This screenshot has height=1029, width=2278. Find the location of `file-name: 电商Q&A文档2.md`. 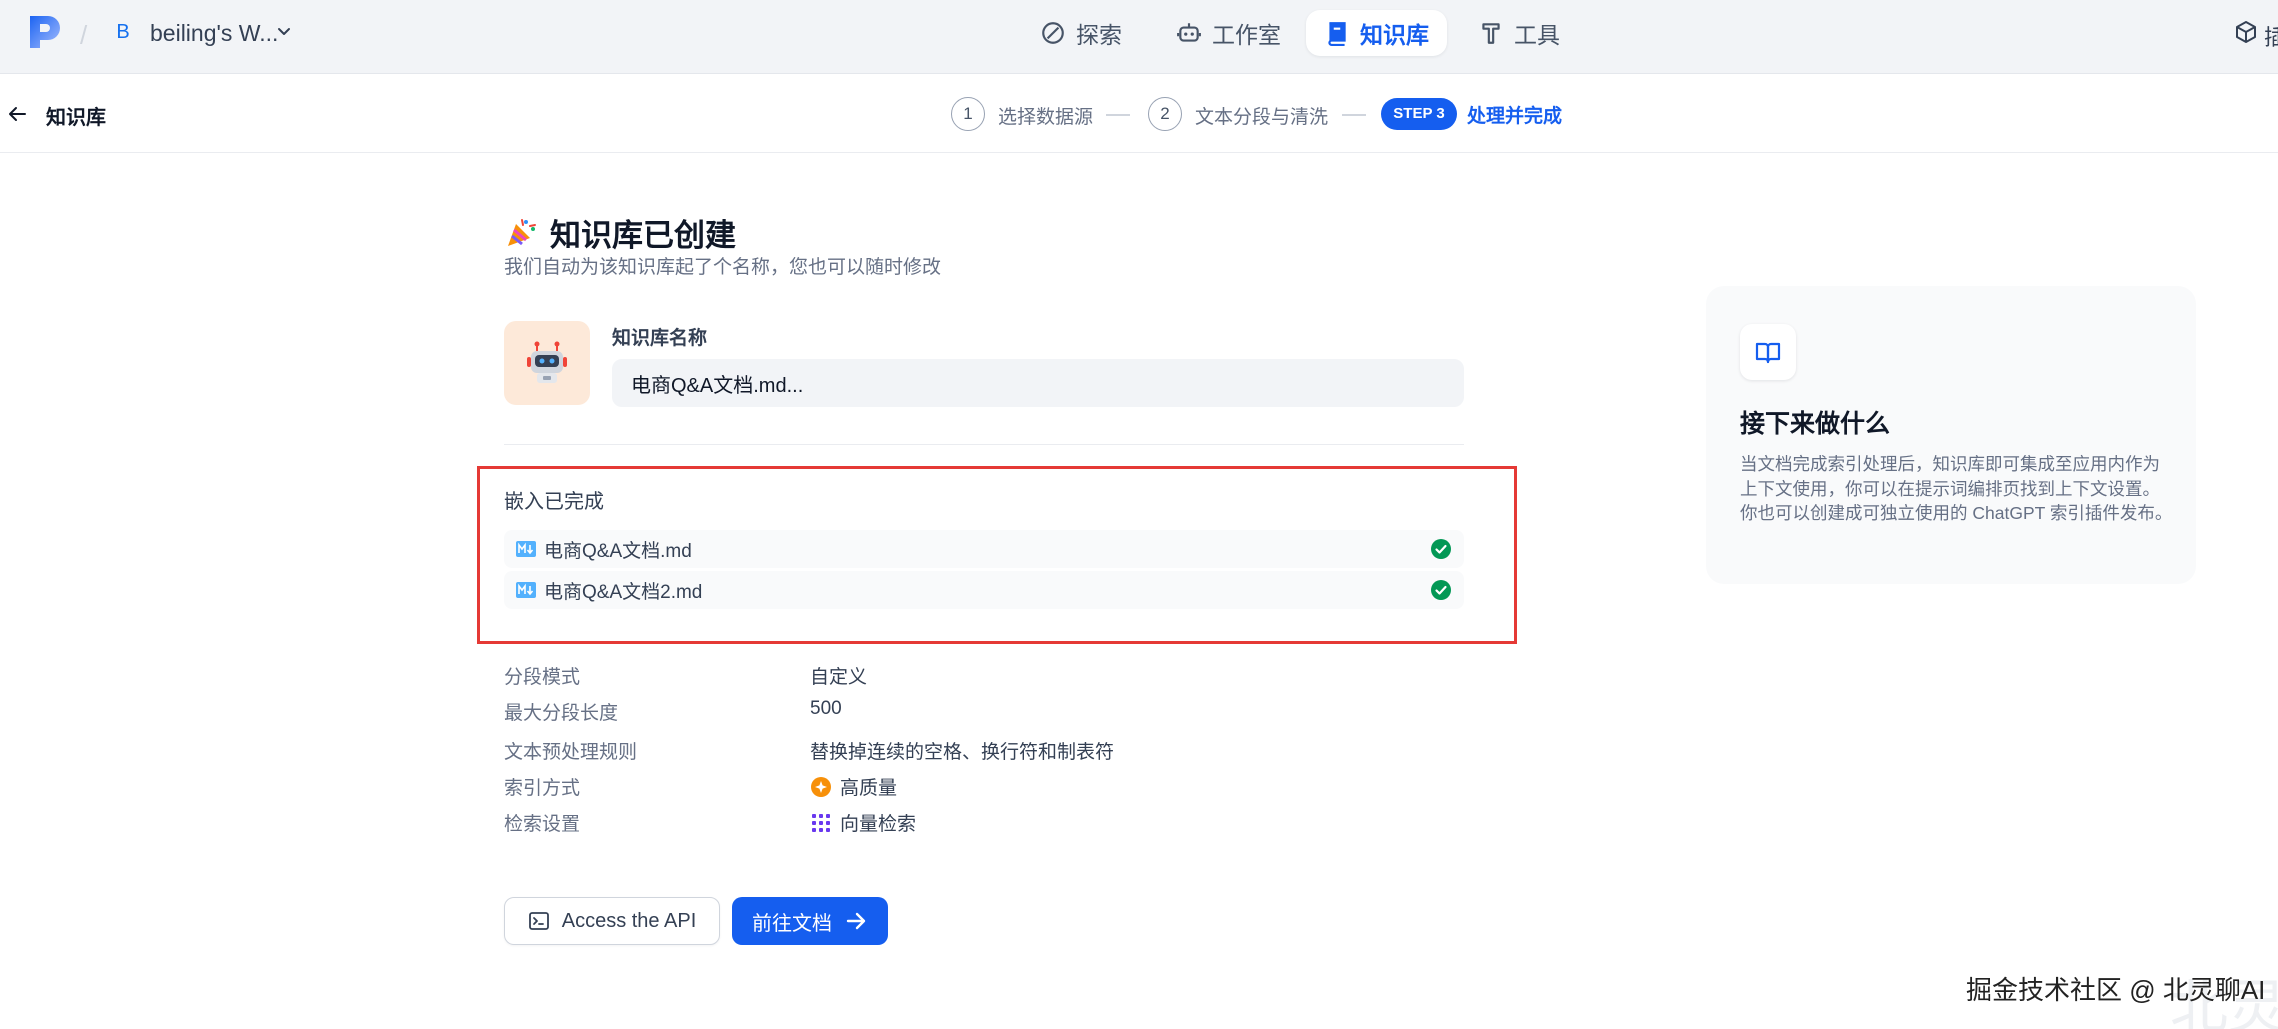

file-name: 电商Q&A文档2.md is located at coordinates (623, 592).